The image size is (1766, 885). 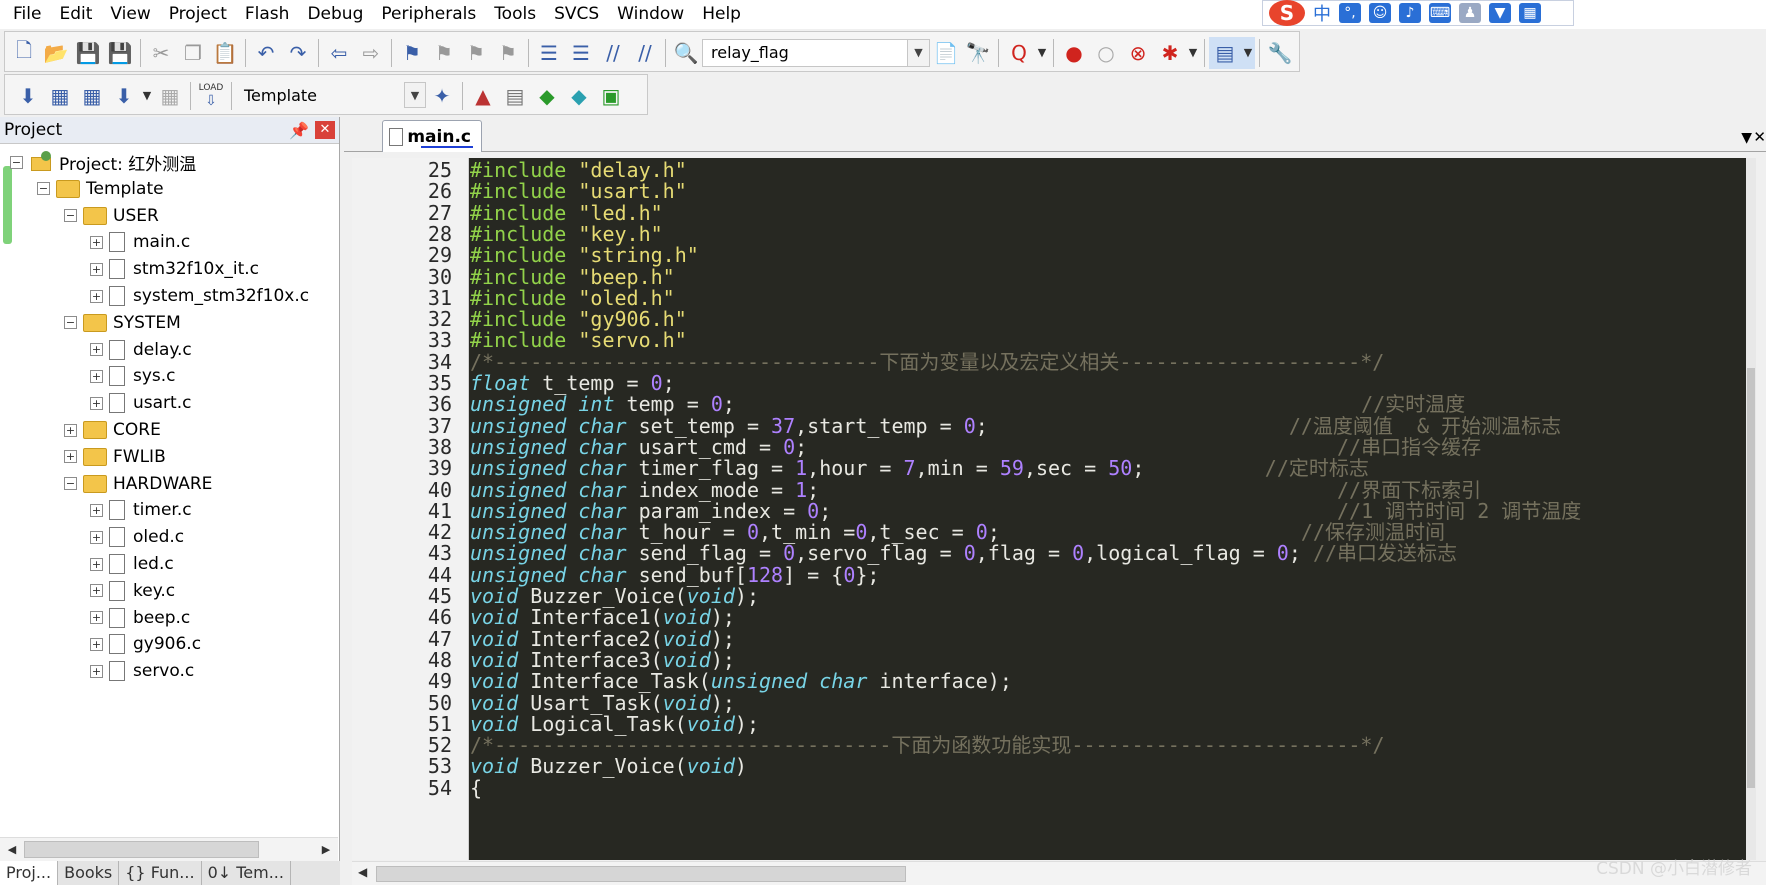 What do you see at coordinates (325, 130) in the screenshot?
I see `close-icon: ✕` at bounding box center [325, 130].